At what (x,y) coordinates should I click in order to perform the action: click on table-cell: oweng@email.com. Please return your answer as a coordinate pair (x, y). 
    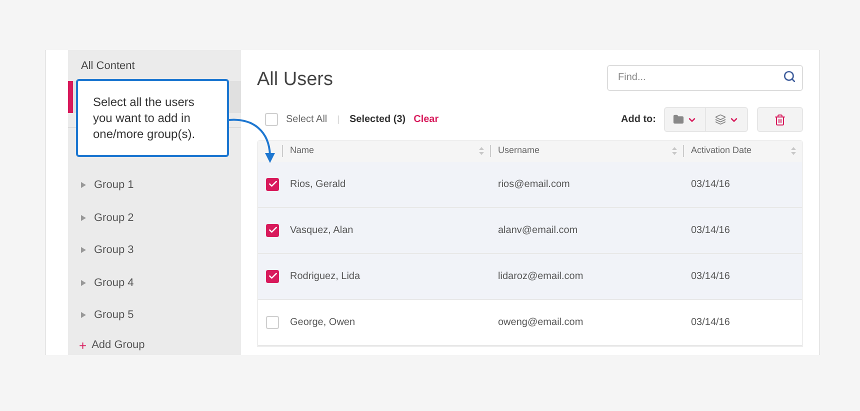
    Looking at the image, I should click on (541, 322).